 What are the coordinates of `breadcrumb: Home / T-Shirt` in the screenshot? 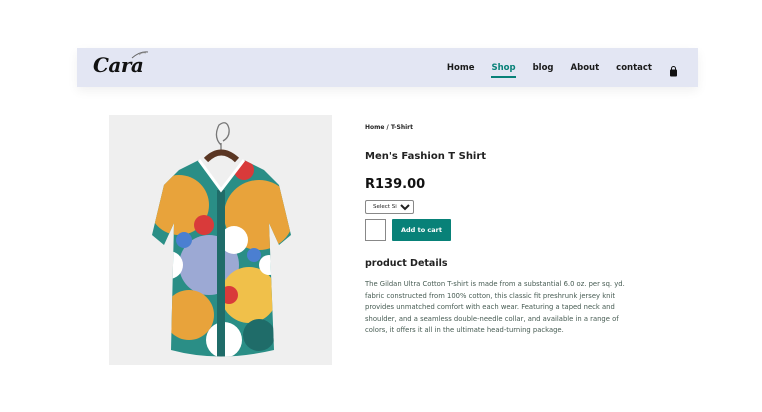 It's located at (497, 127).